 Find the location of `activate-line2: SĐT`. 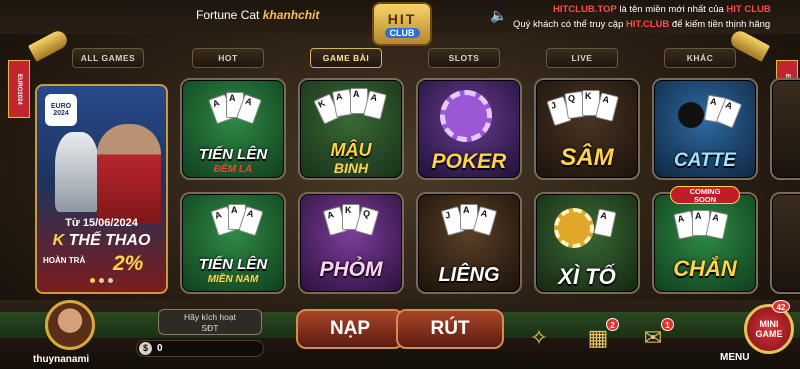

activate-line2: SĐT is located at coordinates (210, 328).